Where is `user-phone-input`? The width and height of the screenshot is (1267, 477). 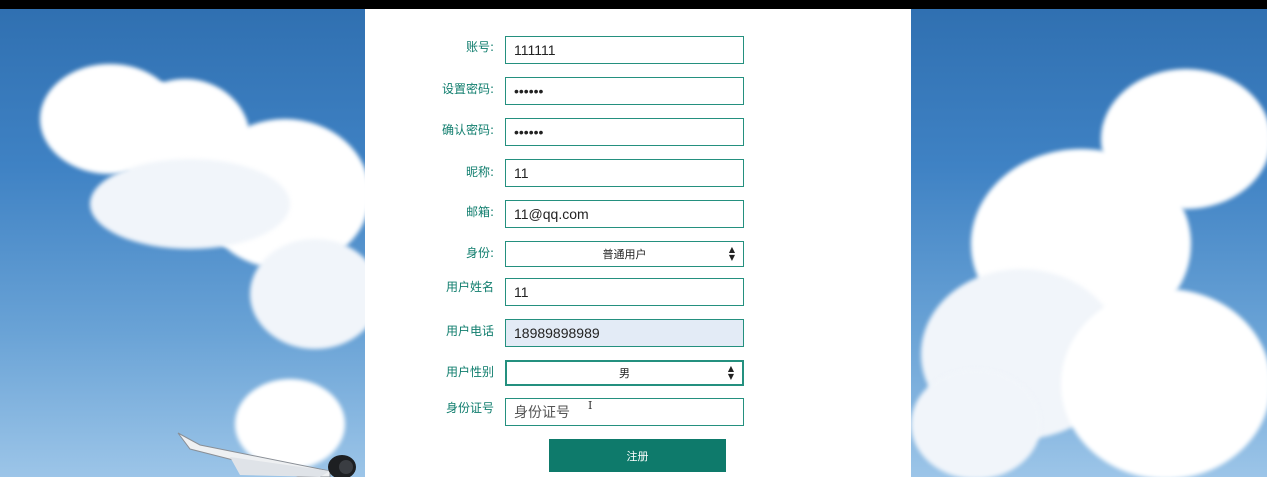
user-phone-input is located at coordinates (624, 333).